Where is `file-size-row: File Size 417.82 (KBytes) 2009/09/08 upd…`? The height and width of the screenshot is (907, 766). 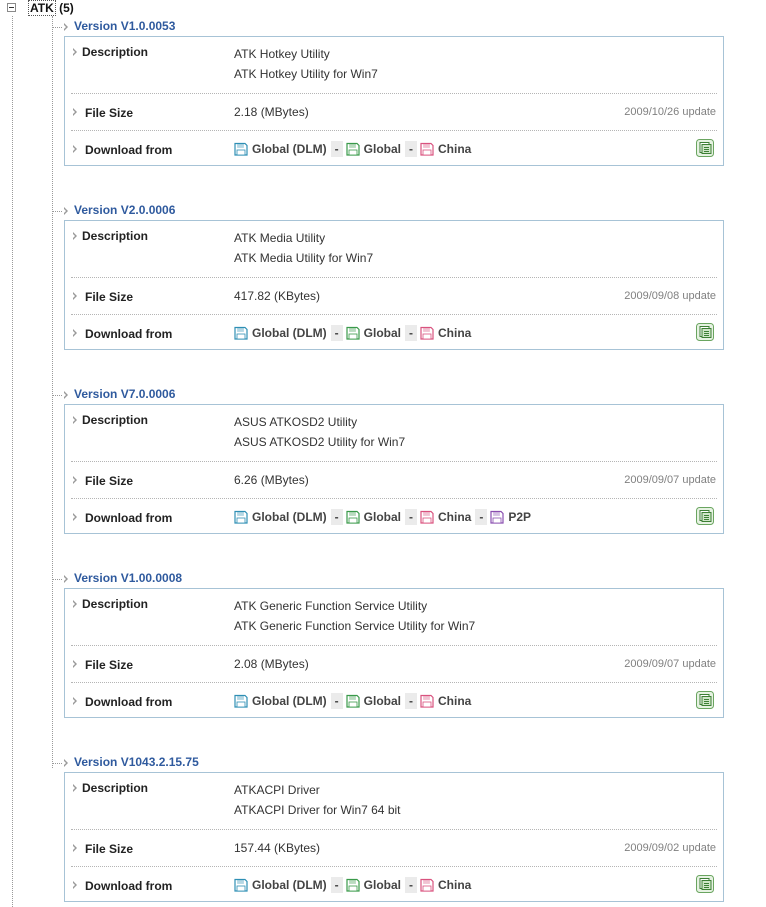
file-size-row: File Size 417.82 (KBytes) 2009/09/08 upd… is located at coordinates (394, 296).